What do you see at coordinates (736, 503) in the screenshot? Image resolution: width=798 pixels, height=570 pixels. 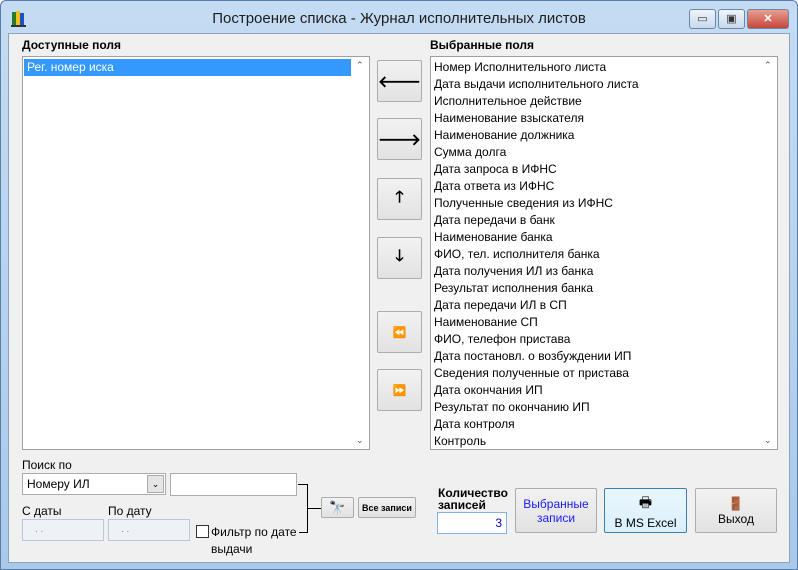 I see `exit-door-icon: 🚪` at bounding box center [736, 503].